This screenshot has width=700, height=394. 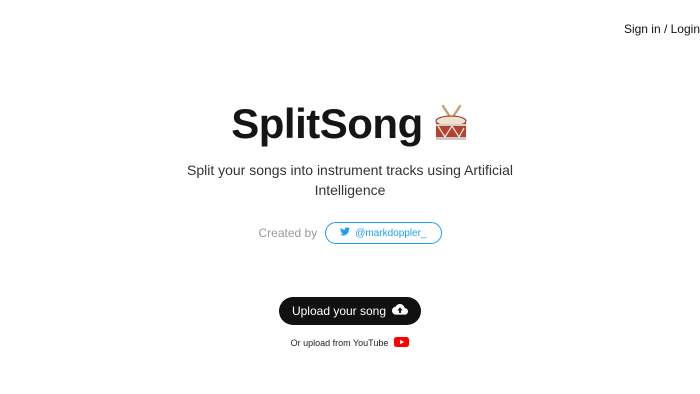 I want to click on youtube-upload-row: Or upload from YouTube, so click(x=350, y=343).